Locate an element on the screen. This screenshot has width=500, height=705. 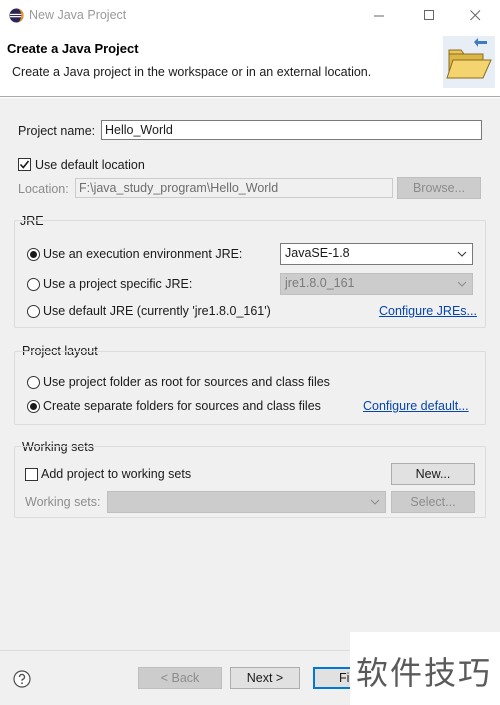
jre-env-radio is located at coordinates (33, 254).